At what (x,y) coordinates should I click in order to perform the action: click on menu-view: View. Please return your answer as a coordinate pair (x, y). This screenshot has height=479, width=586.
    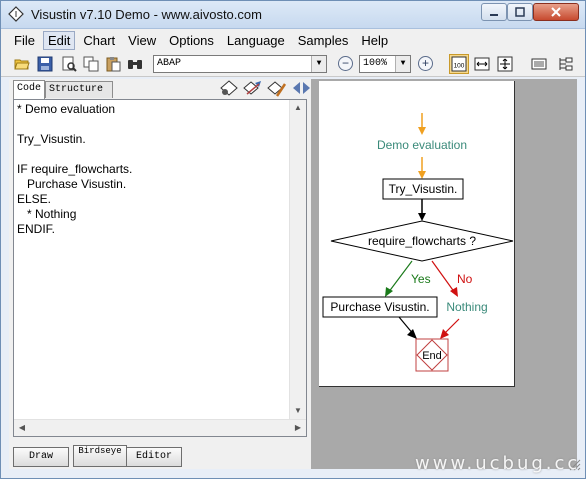
    Looking at the image, I should click on (142, 40).